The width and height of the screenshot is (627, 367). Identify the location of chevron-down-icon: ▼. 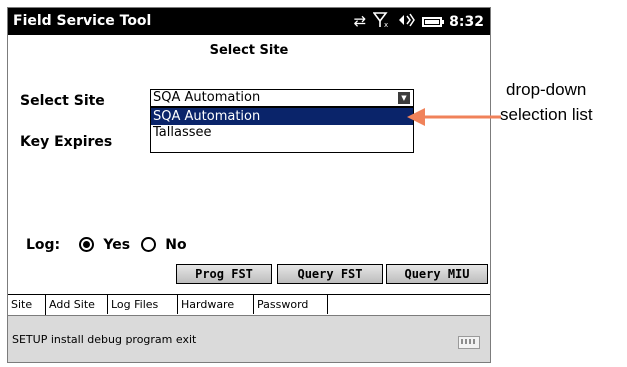
(404, 98).